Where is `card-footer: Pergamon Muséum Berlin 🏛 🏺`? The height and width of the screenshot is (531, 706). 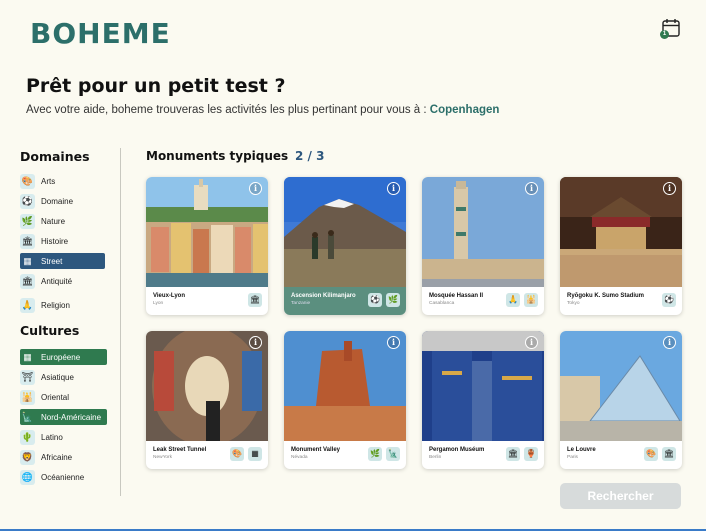
card-footer: Pergamon Muséum Berlin 🏛 🏺 is located at coordinates (483, 455).